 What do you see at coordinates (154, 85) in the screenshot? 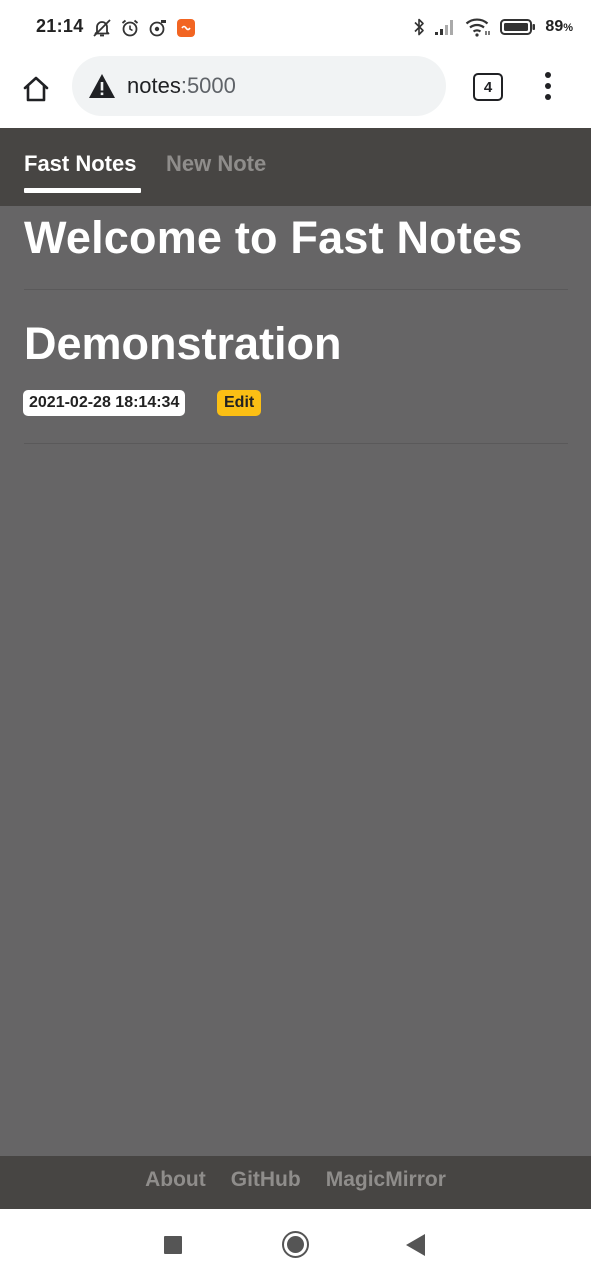
I see `url-host: notes` at bounding box center [154, 85].